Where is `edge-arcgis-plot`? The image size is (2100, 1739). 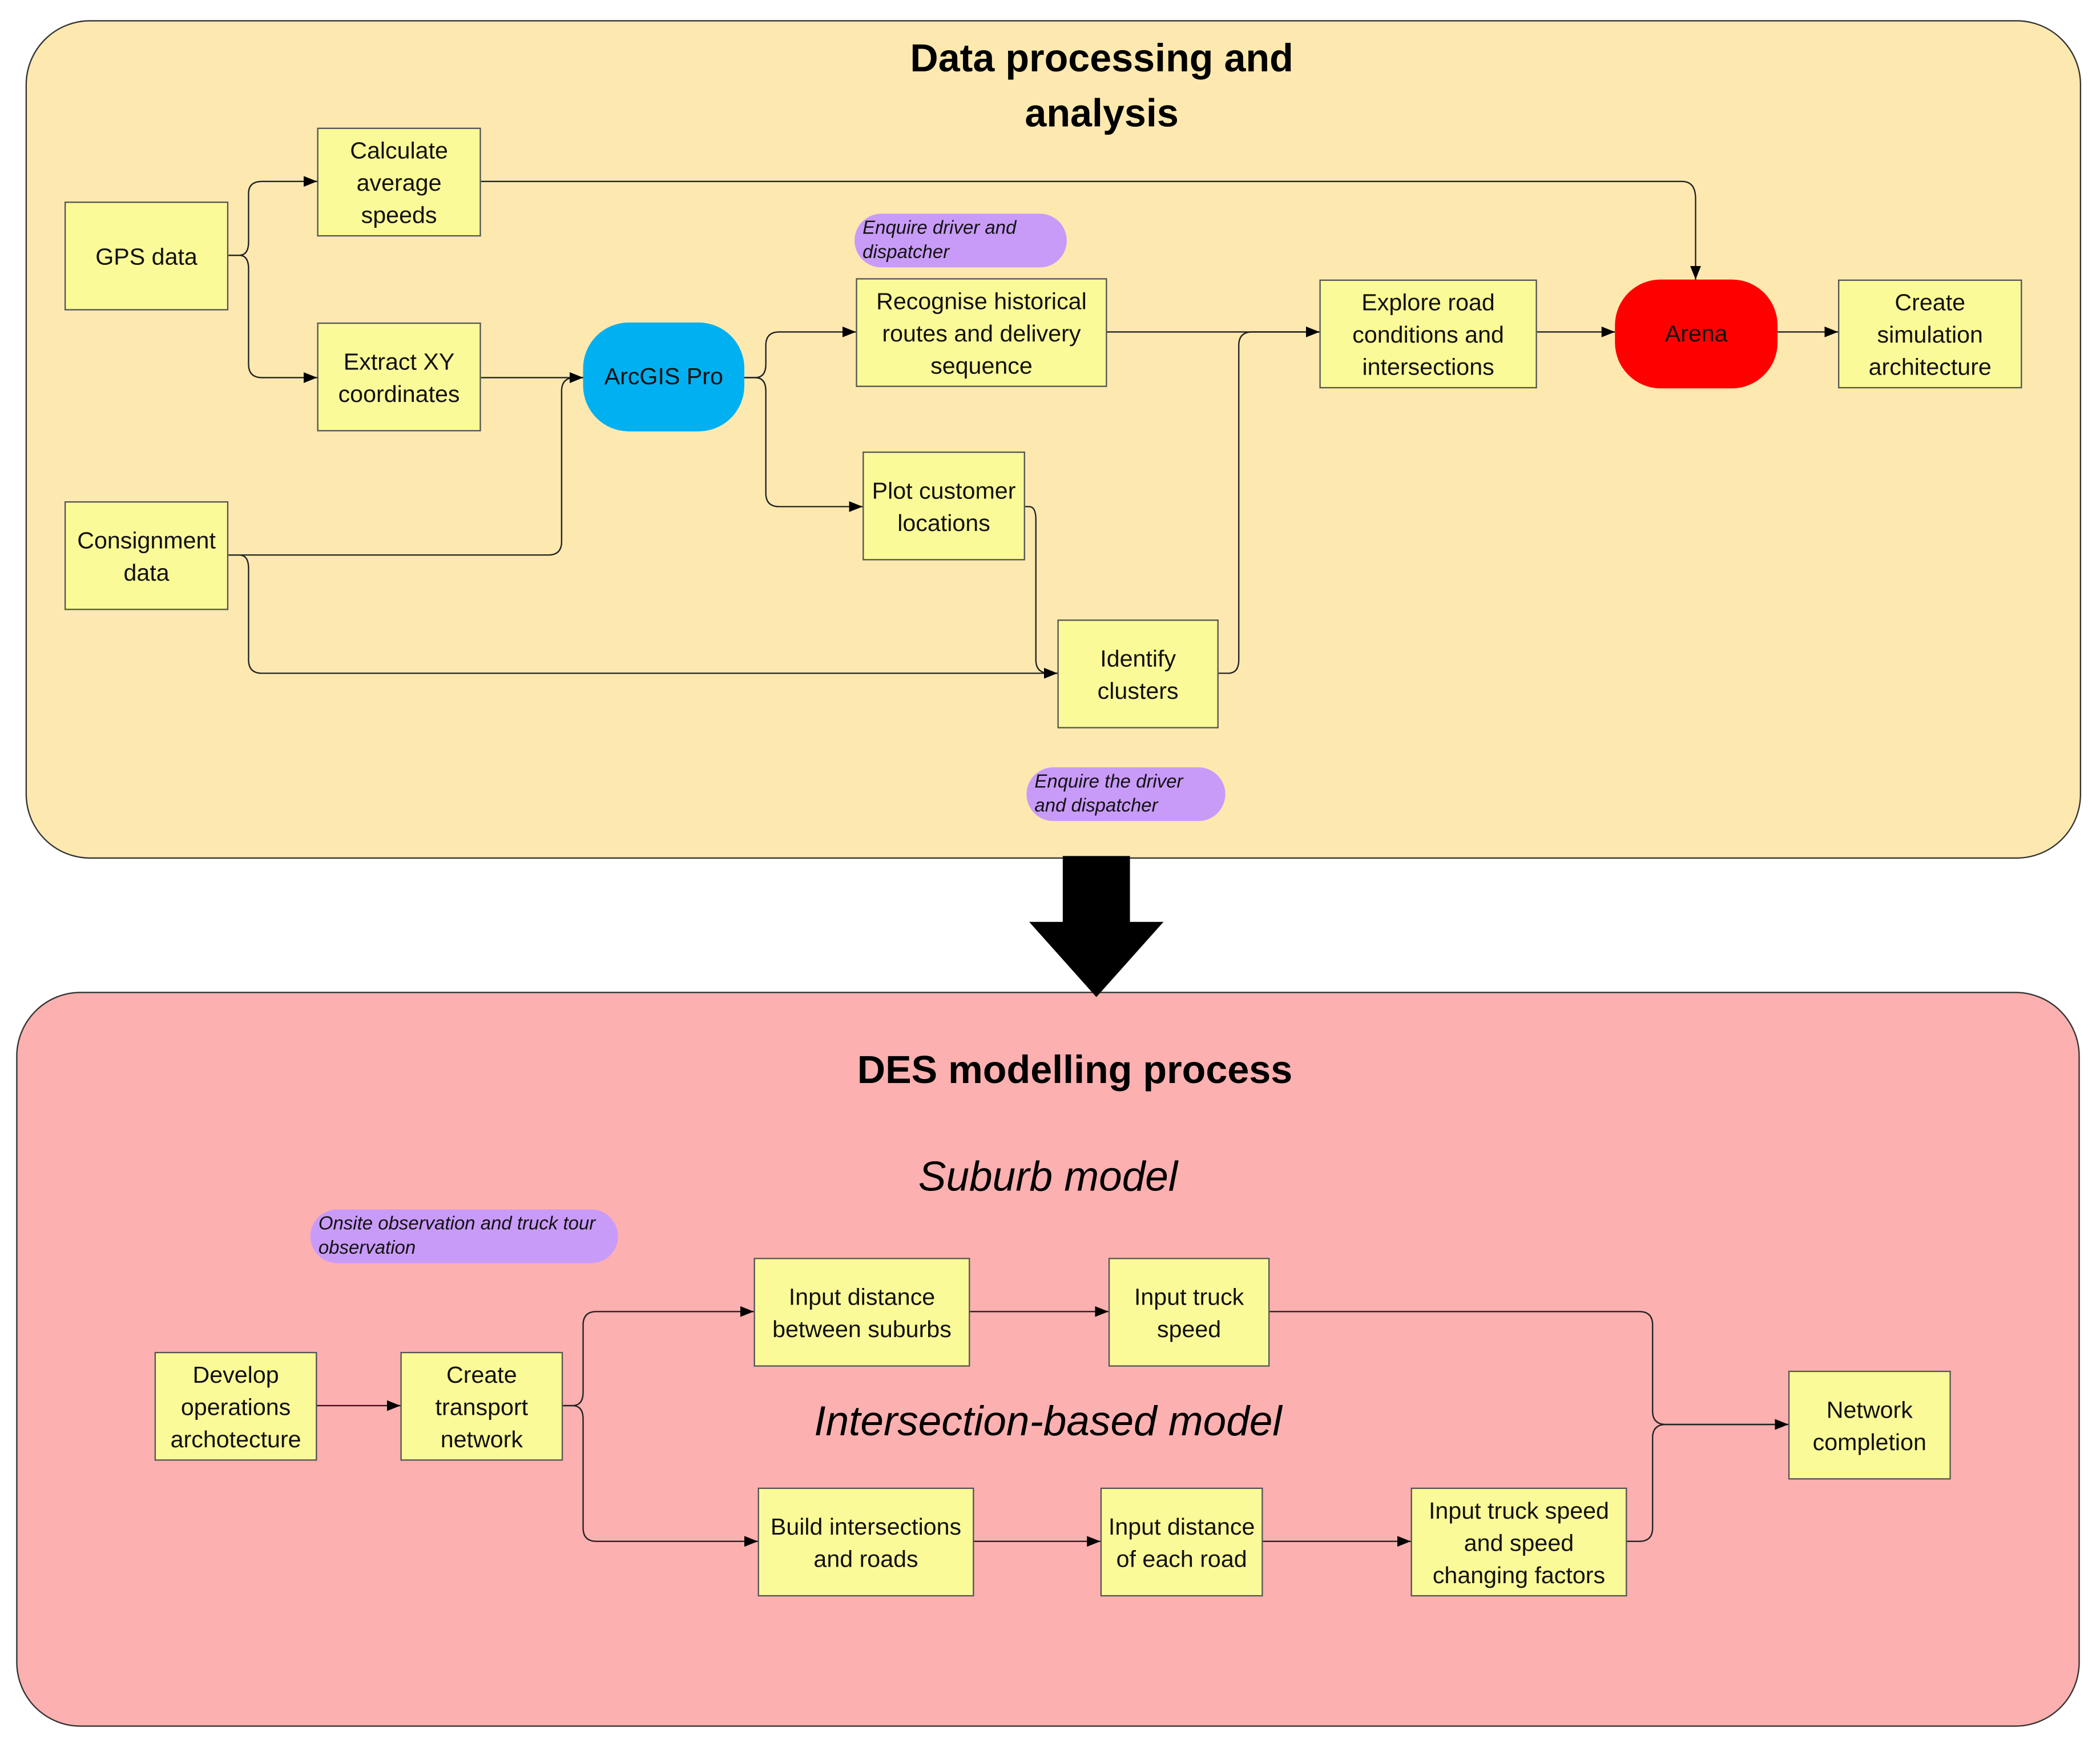
edge-arcgis-plot is located at coordinates (803, 445).